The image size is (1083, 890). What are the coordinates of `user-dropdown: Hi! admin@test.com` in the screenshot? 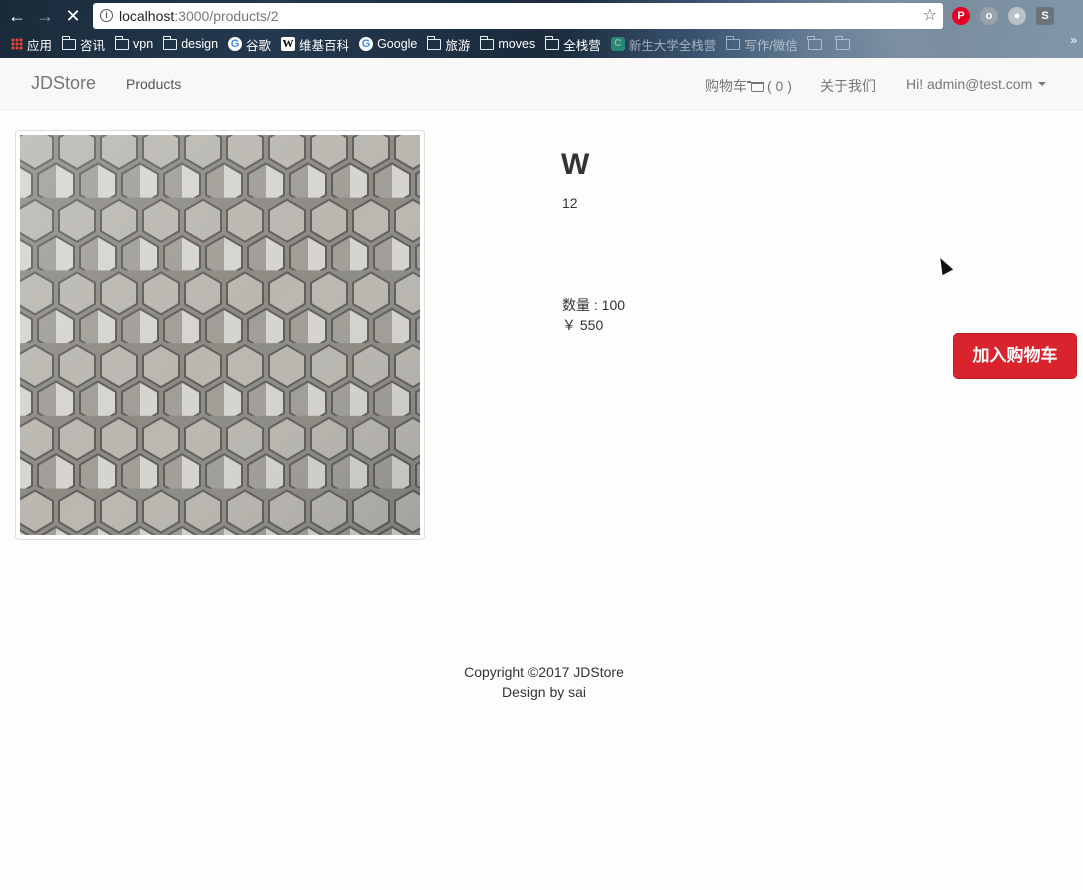 It's located at (976, 84).